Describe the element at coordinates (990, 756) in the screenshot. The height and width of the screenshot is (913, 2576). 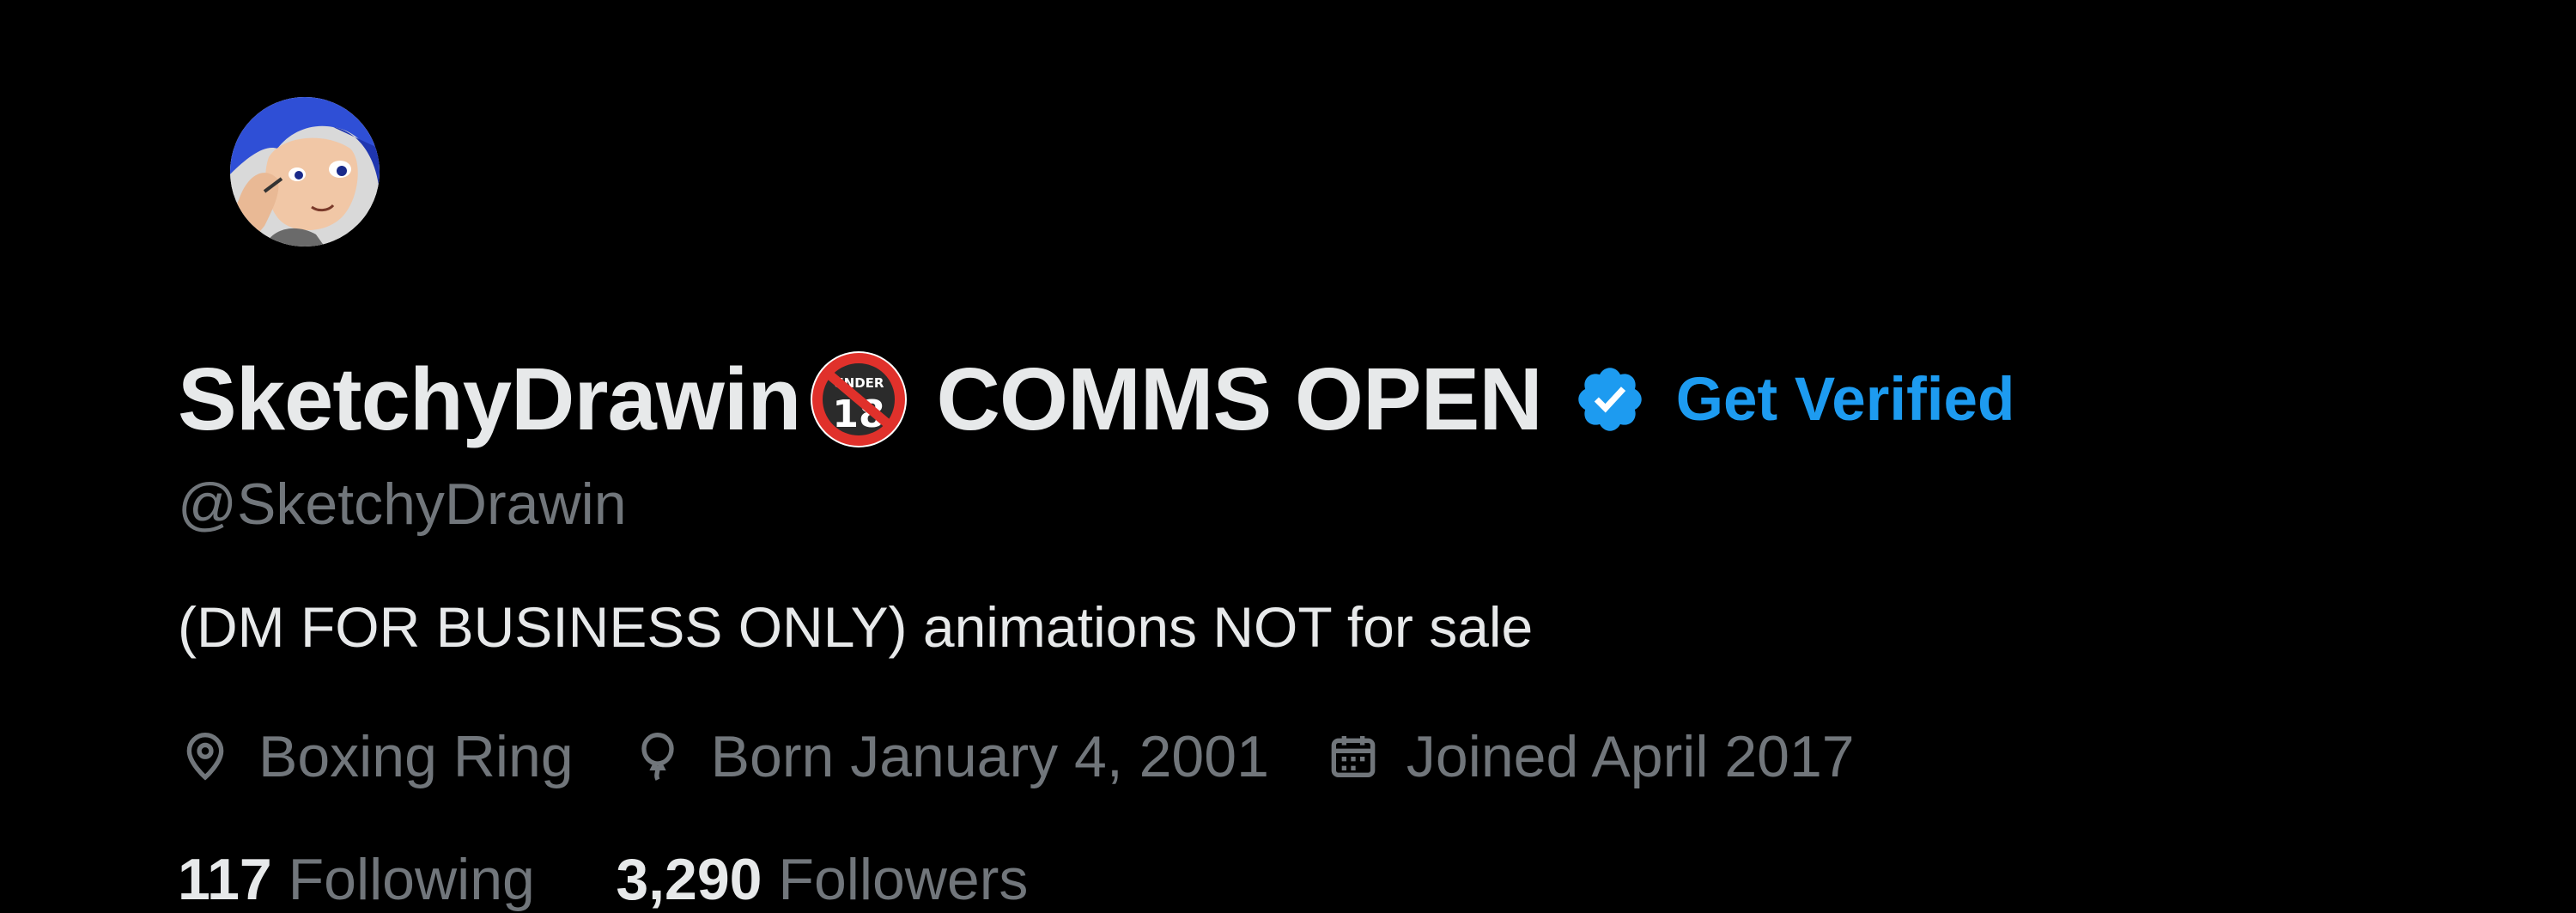
I see `birthday-text: Born January 4, 2001` at that location.